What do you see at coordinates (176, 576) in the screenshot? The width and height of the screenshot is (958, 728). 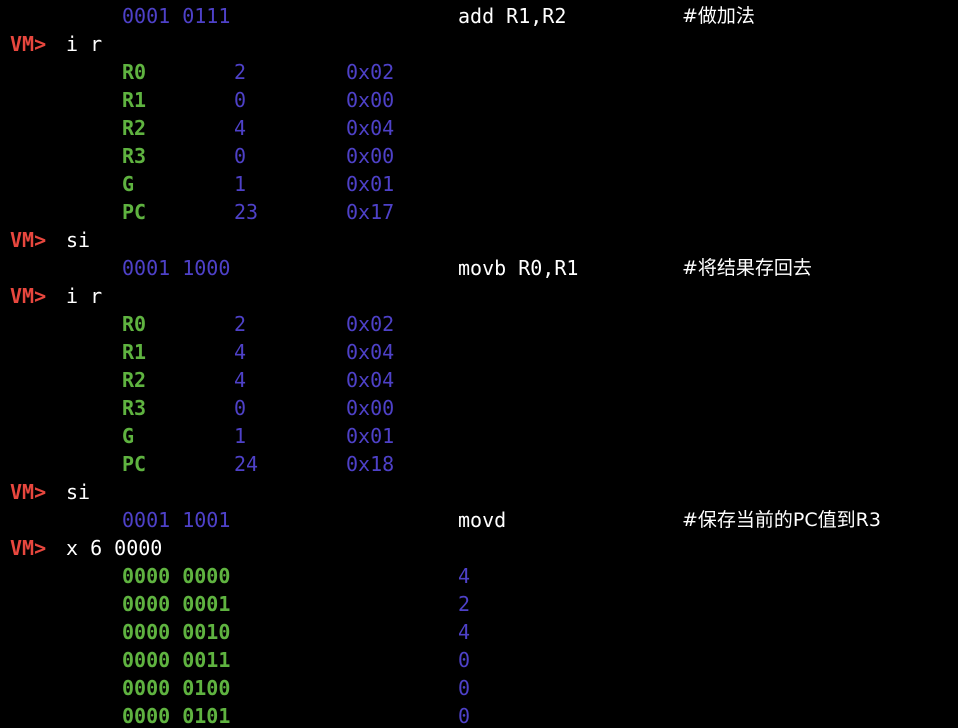 I see `memory-address: 0000 0000` at bounding box center [176, 576].